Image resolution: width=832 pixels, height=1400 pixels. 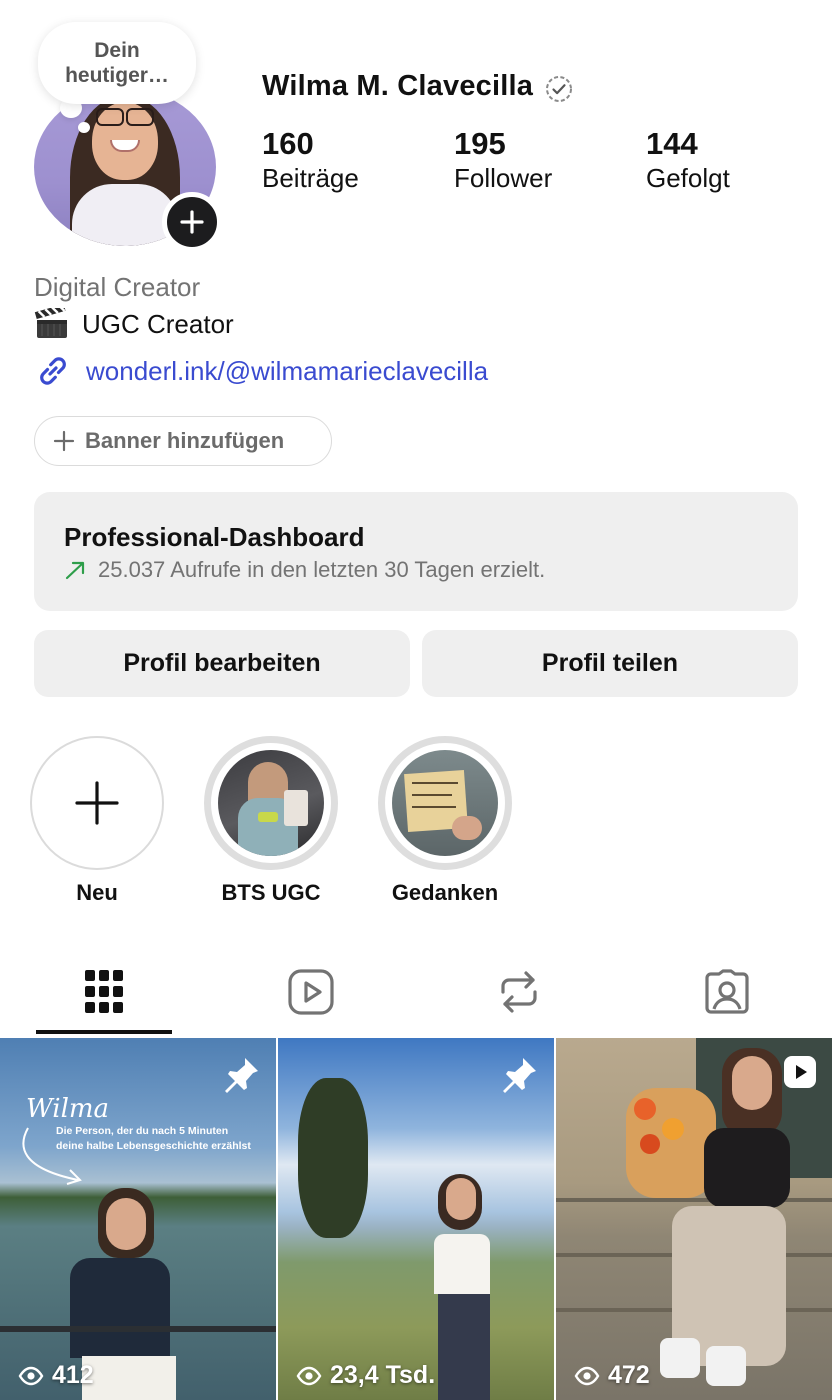 What do you see at coordinates (52, 1156) in the screenshot?
I see `arrow-doodle-icon` at bounding box center [52, 1156].